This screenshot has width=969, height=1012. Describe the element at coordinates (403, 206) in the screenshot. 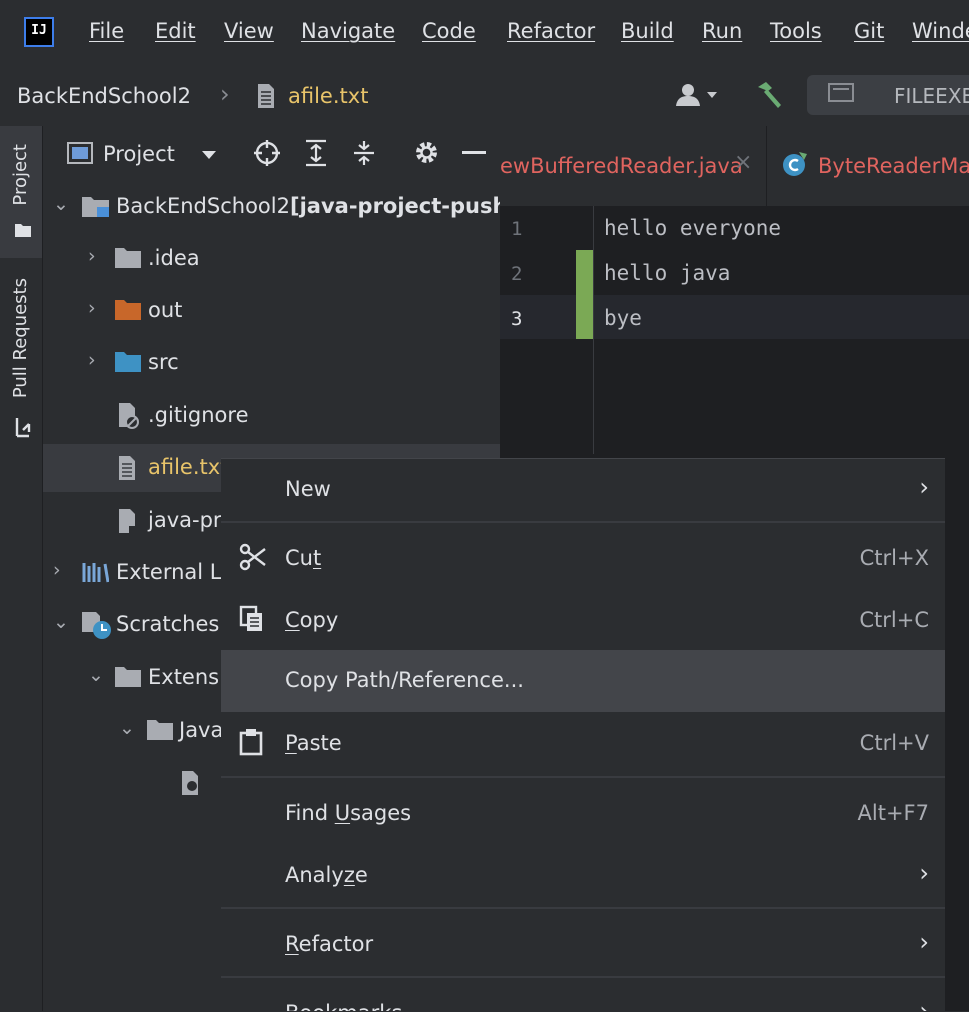

I see `tree-label-branch: [java-project-push-` at that location.